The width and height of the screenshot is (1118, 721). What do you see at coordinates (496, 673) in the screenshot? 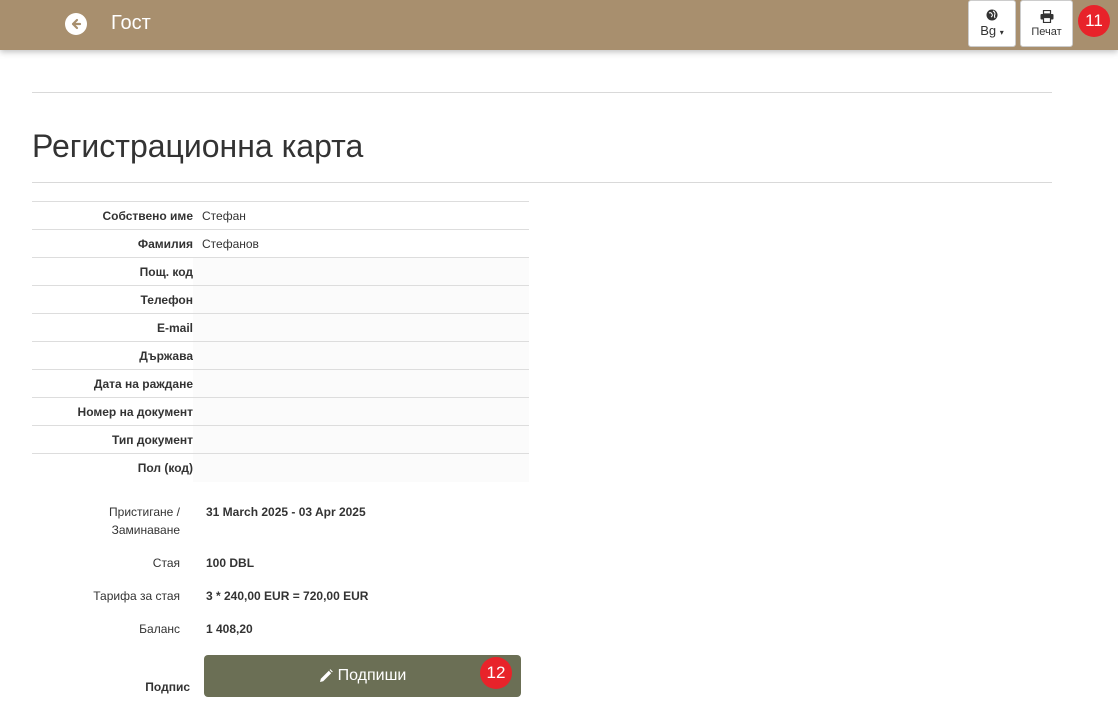
I see `step-badge: 12` at bounding box center [496, 673].